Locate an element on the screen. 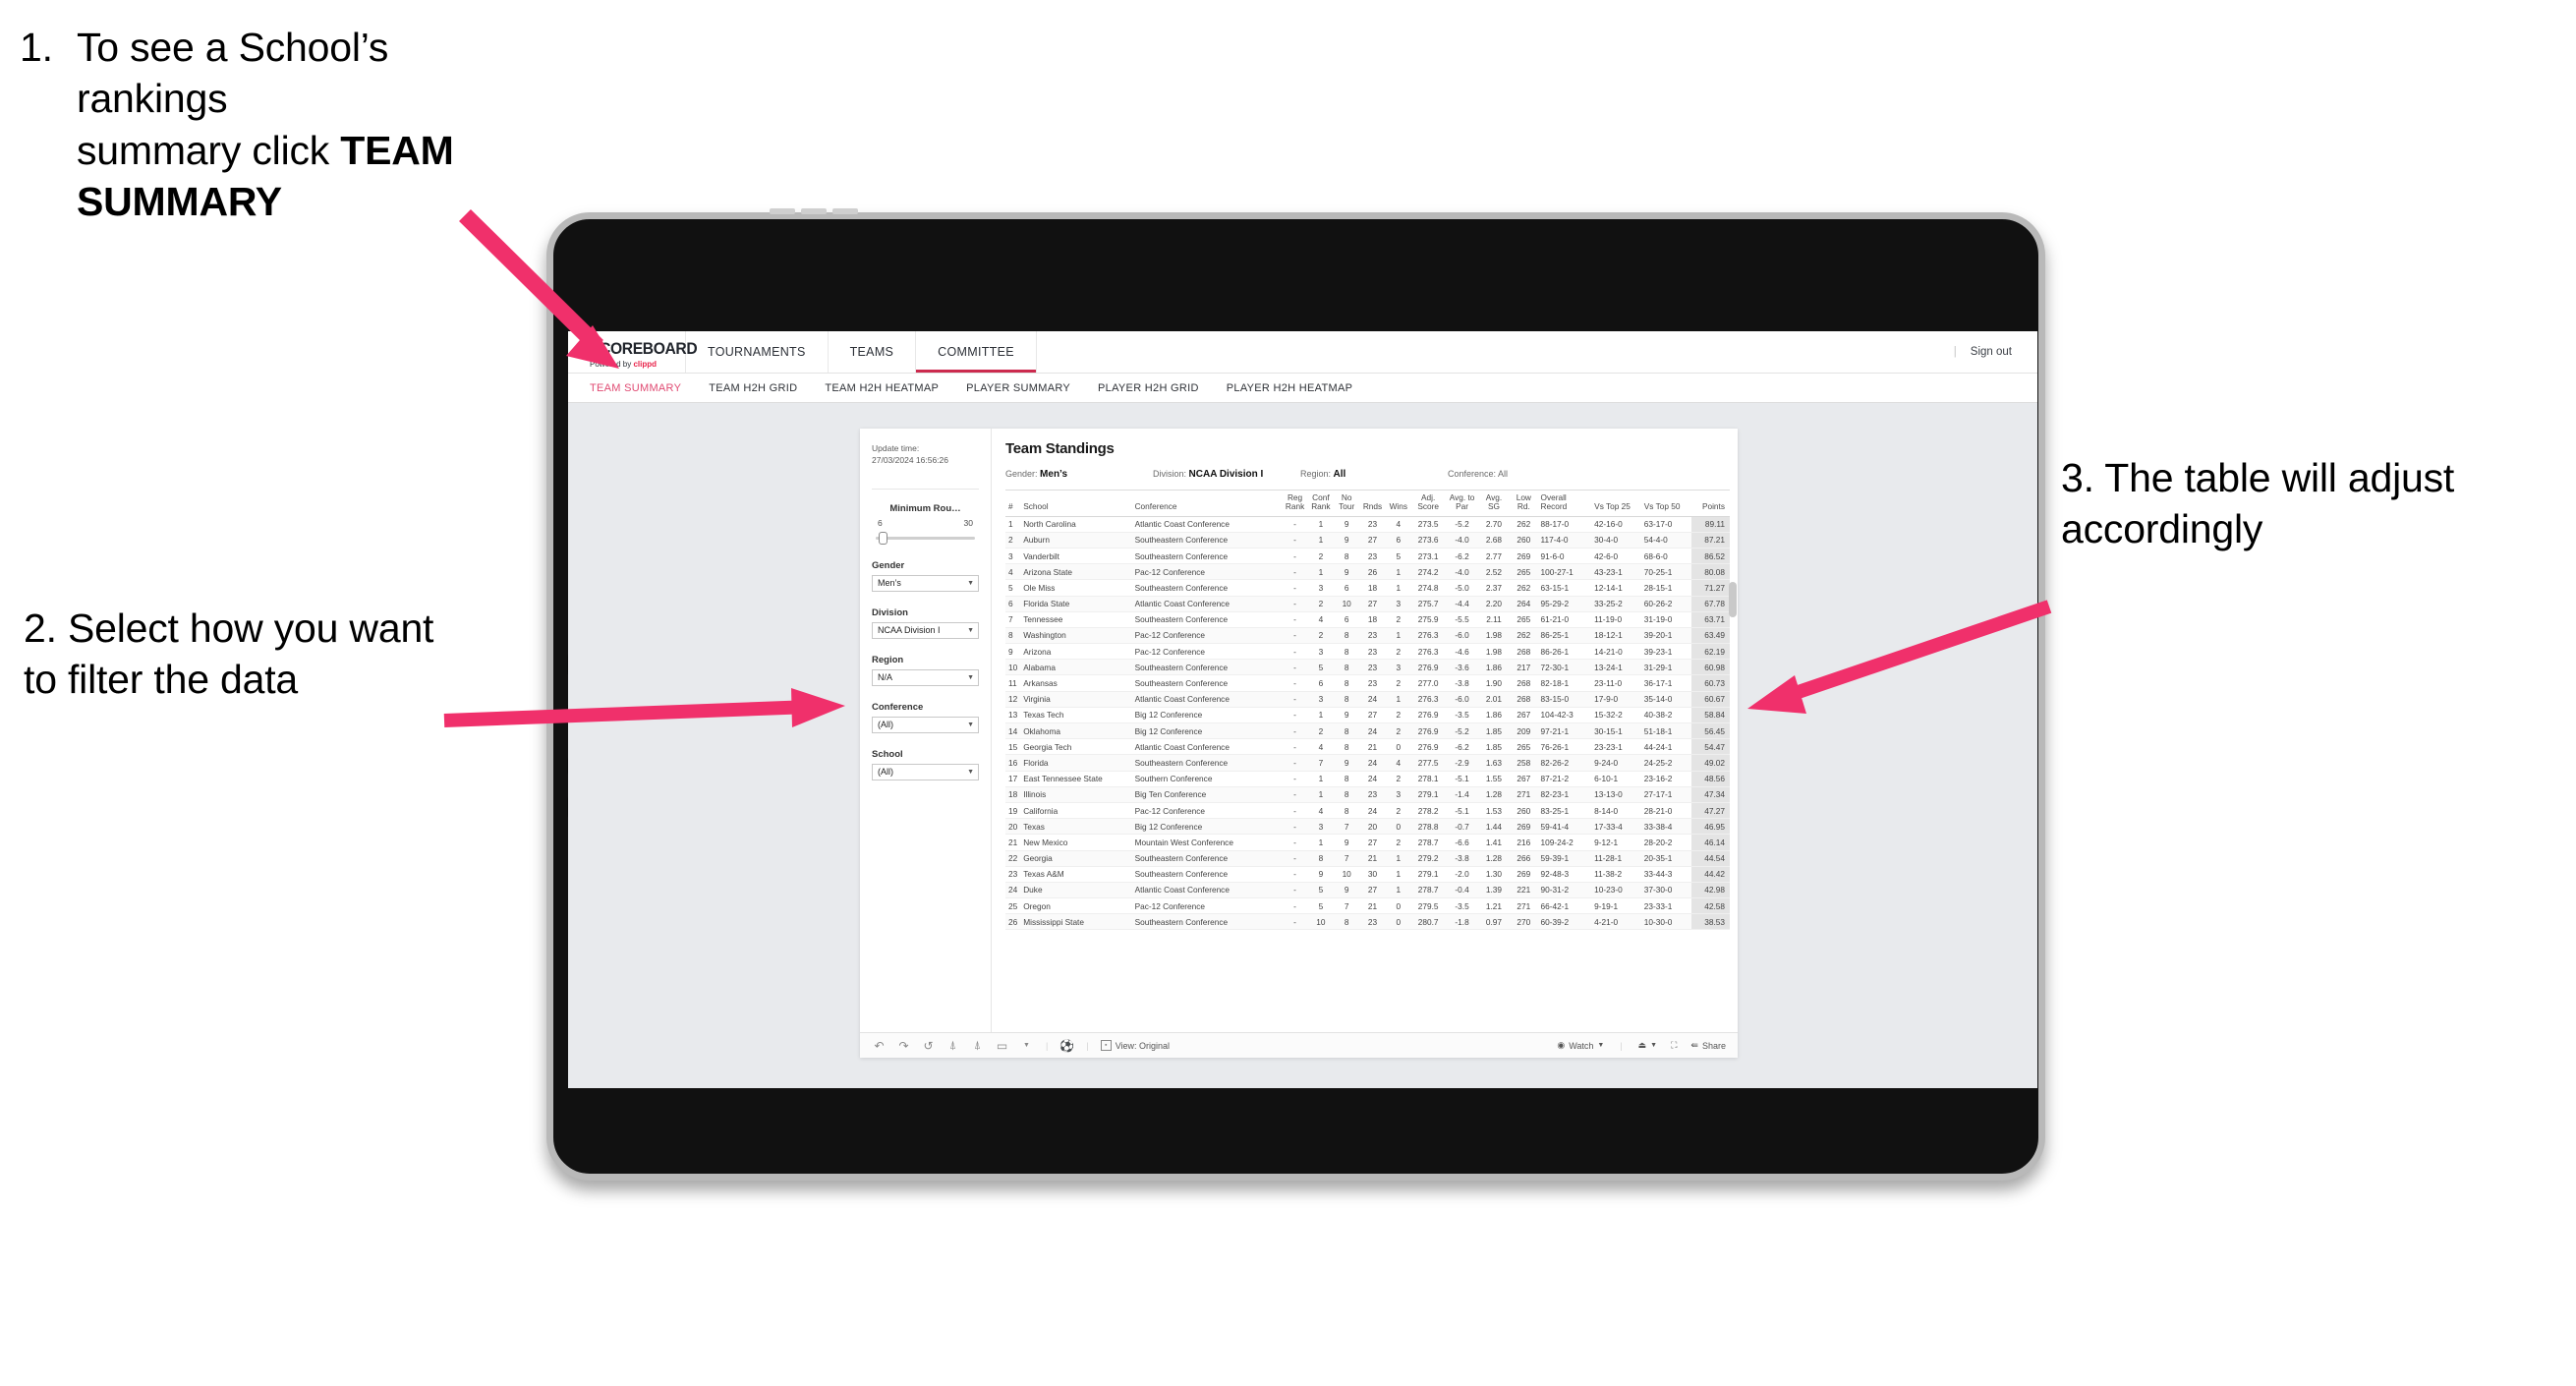 This screenshot has width=2576, height=1386. school-filter-select: (All) ▼ is located at coordinates (926, 771).